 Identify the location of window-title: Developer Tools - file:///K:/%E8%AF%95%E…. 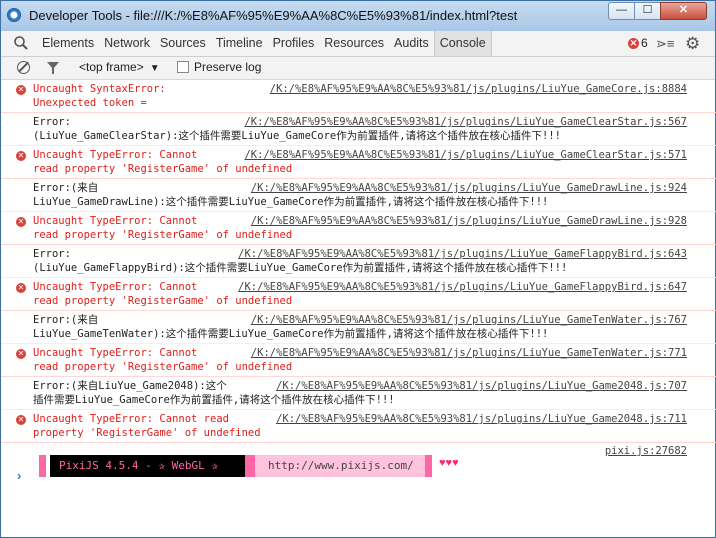
(273, 15).